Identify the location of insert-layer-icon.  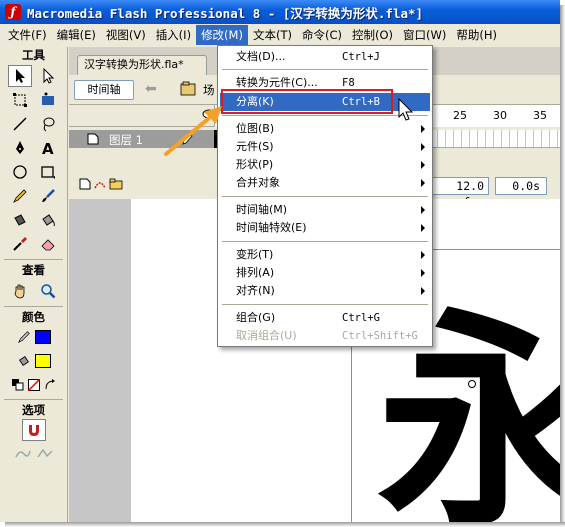
(85, 184).